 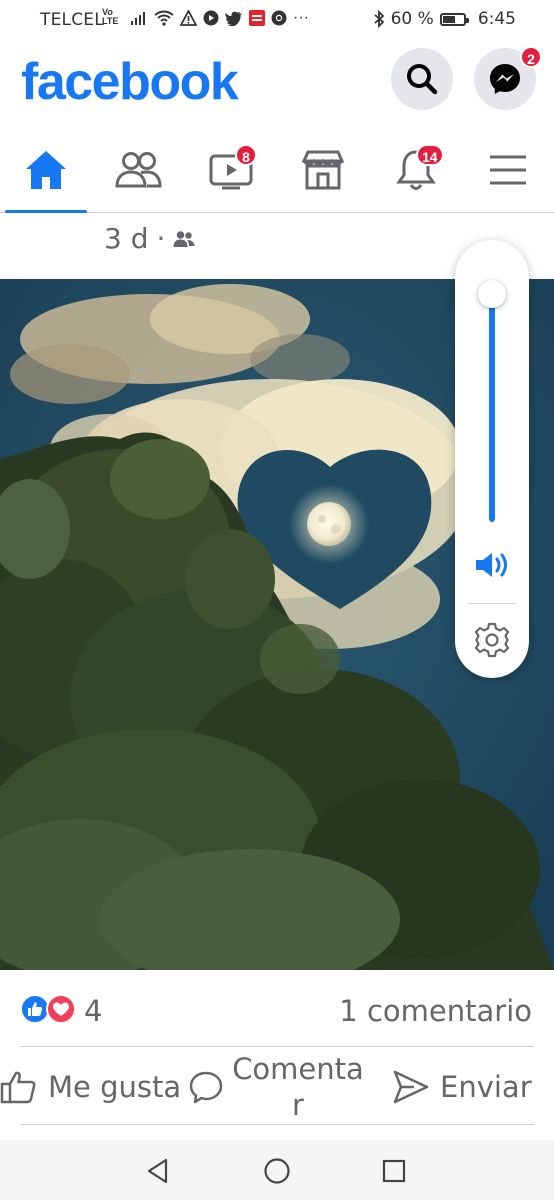 I want to click on bluetooth-icon, so click(x=379, y=19).